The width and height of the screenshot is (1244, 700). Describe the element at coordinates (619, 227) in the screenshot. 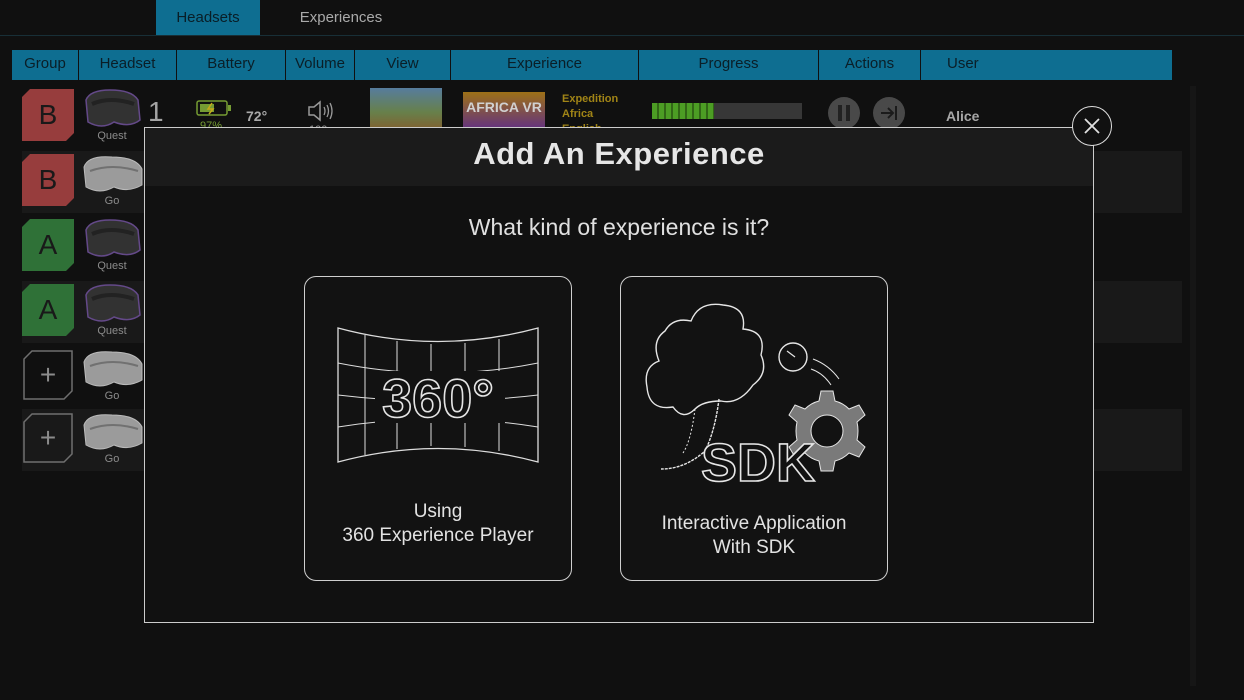

I see `dialog-question: What kind of experience is it?` at that location.